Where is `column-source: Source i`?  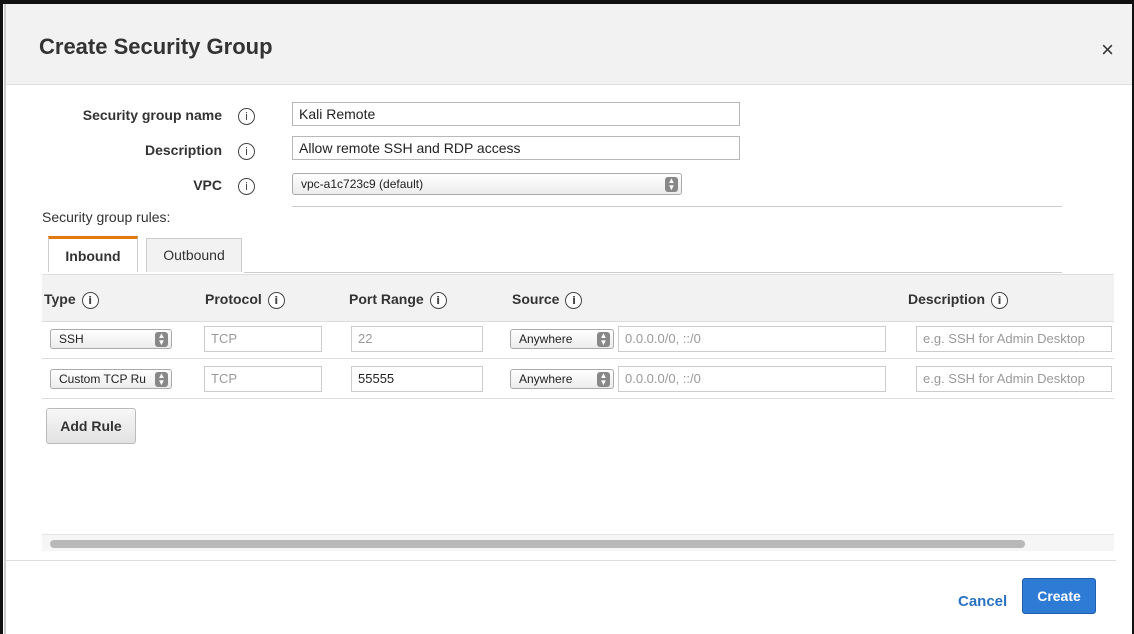
column-source: Source i is located at coordinates (547, 300).